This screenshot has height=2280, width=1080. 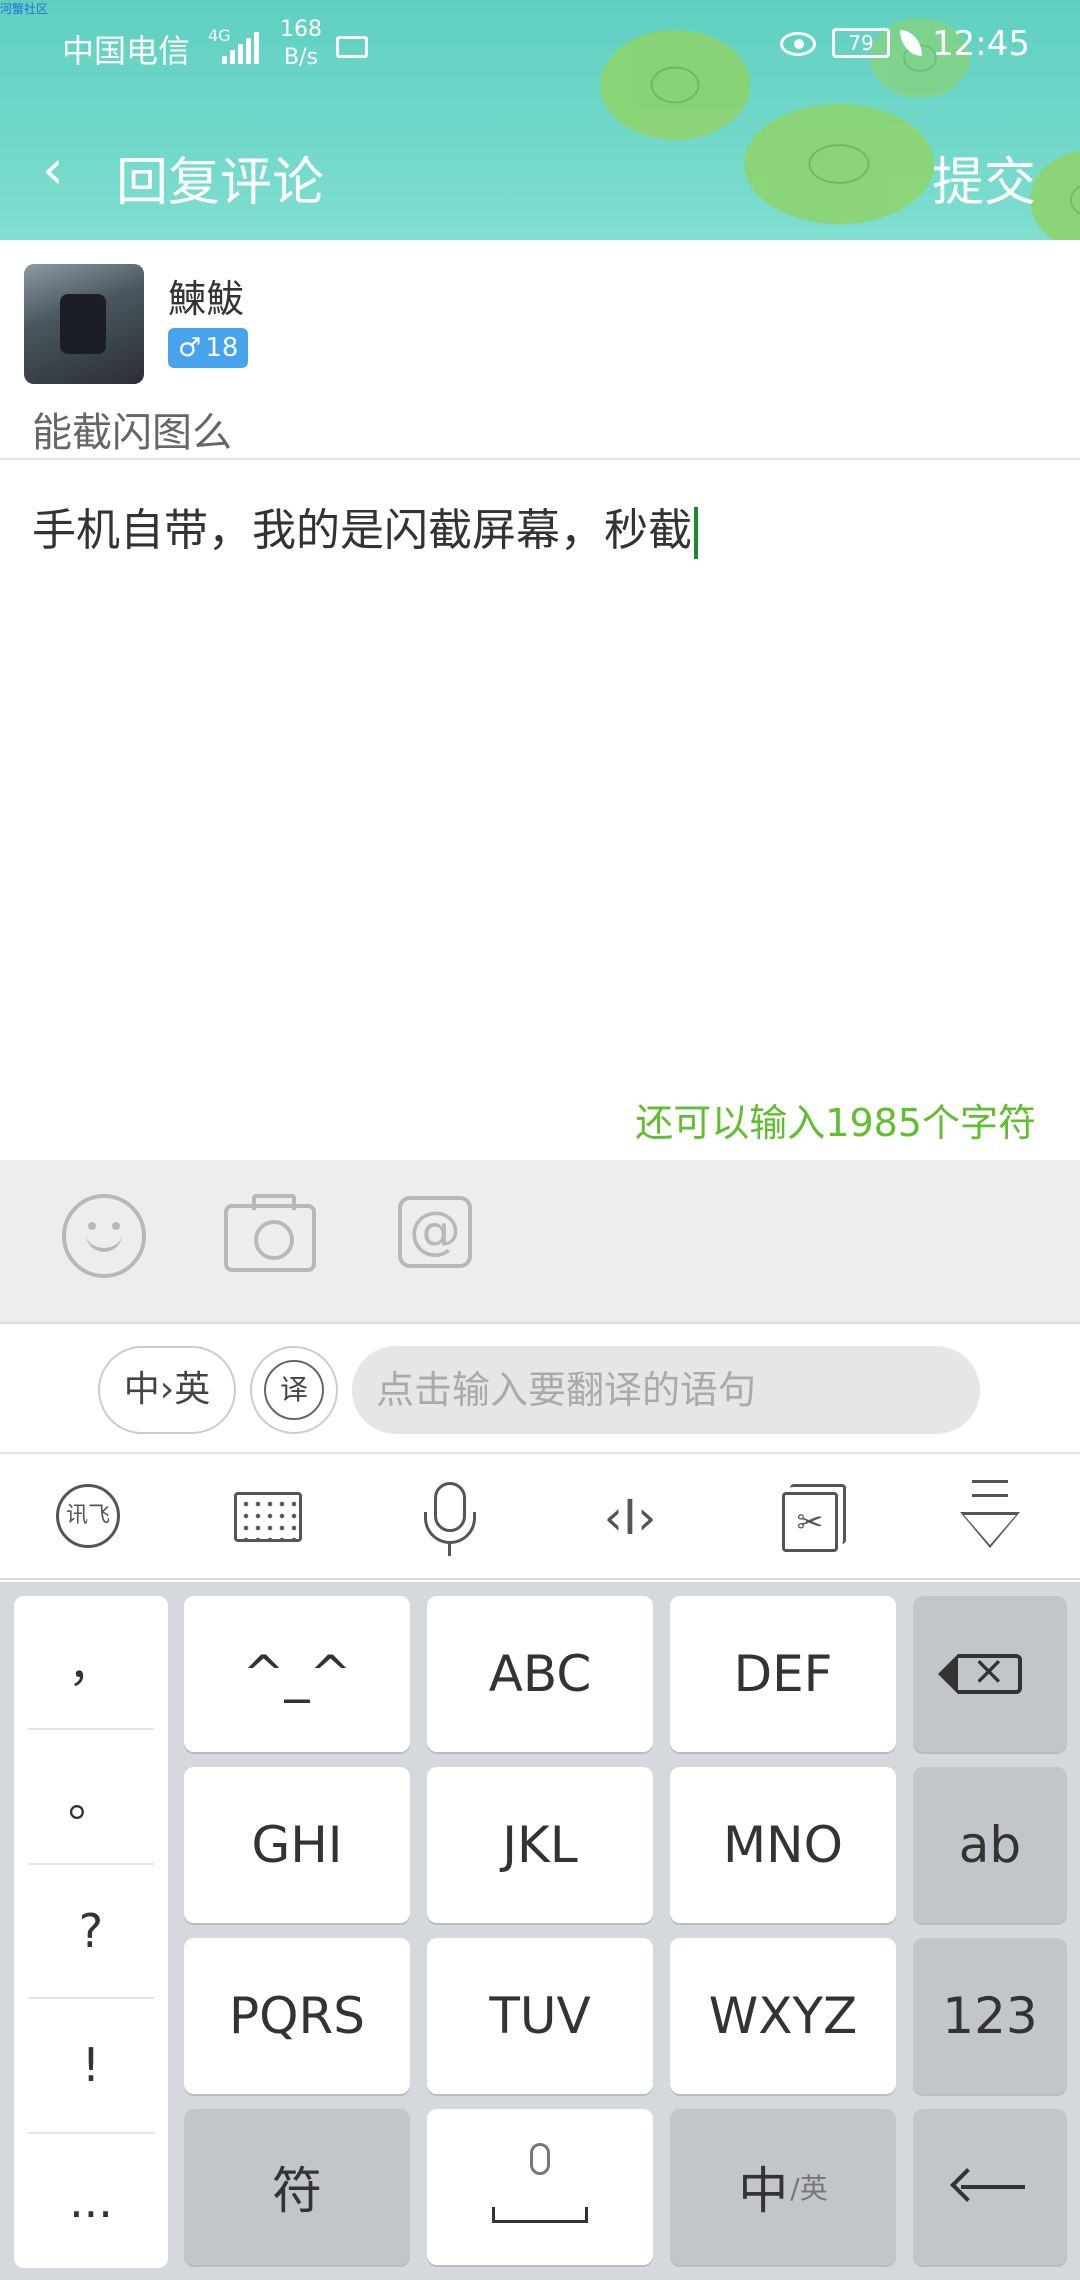 What do you see at coordinates (809, 2188) in the screenshot?
I see `lang-sub-label: /英` at bounding box center [809, 2188].